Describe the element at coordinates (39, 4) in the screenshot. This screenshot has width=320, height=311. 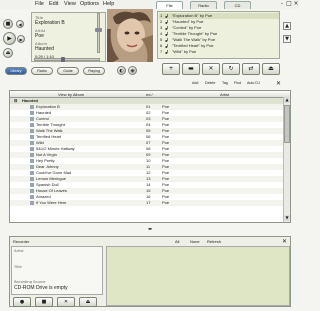
I see `menu-file: File` at that location.